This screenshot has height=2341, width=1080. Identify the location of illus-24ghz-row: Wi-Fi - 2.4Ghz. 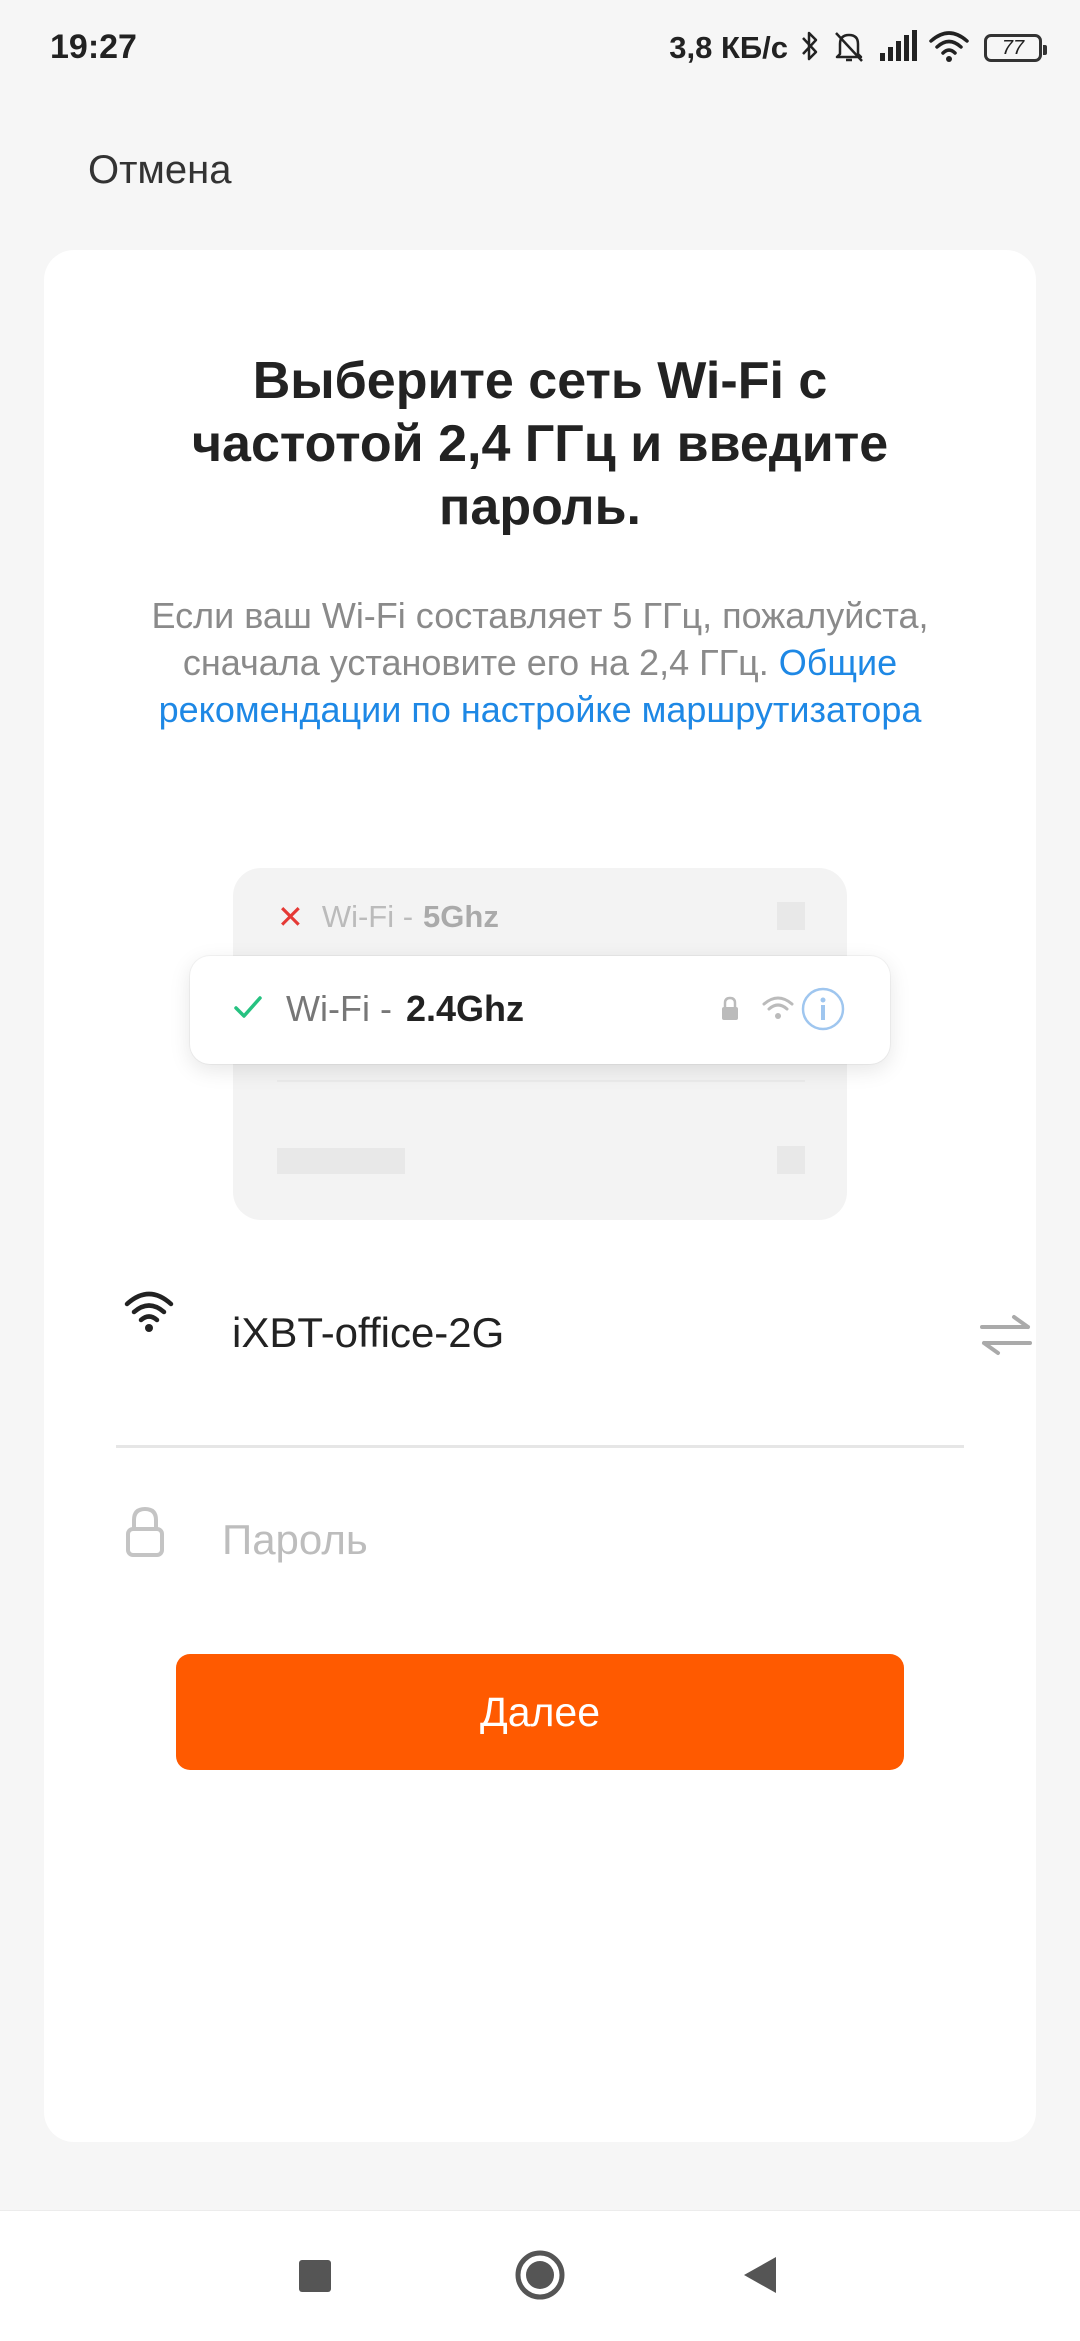
(540, 1010).